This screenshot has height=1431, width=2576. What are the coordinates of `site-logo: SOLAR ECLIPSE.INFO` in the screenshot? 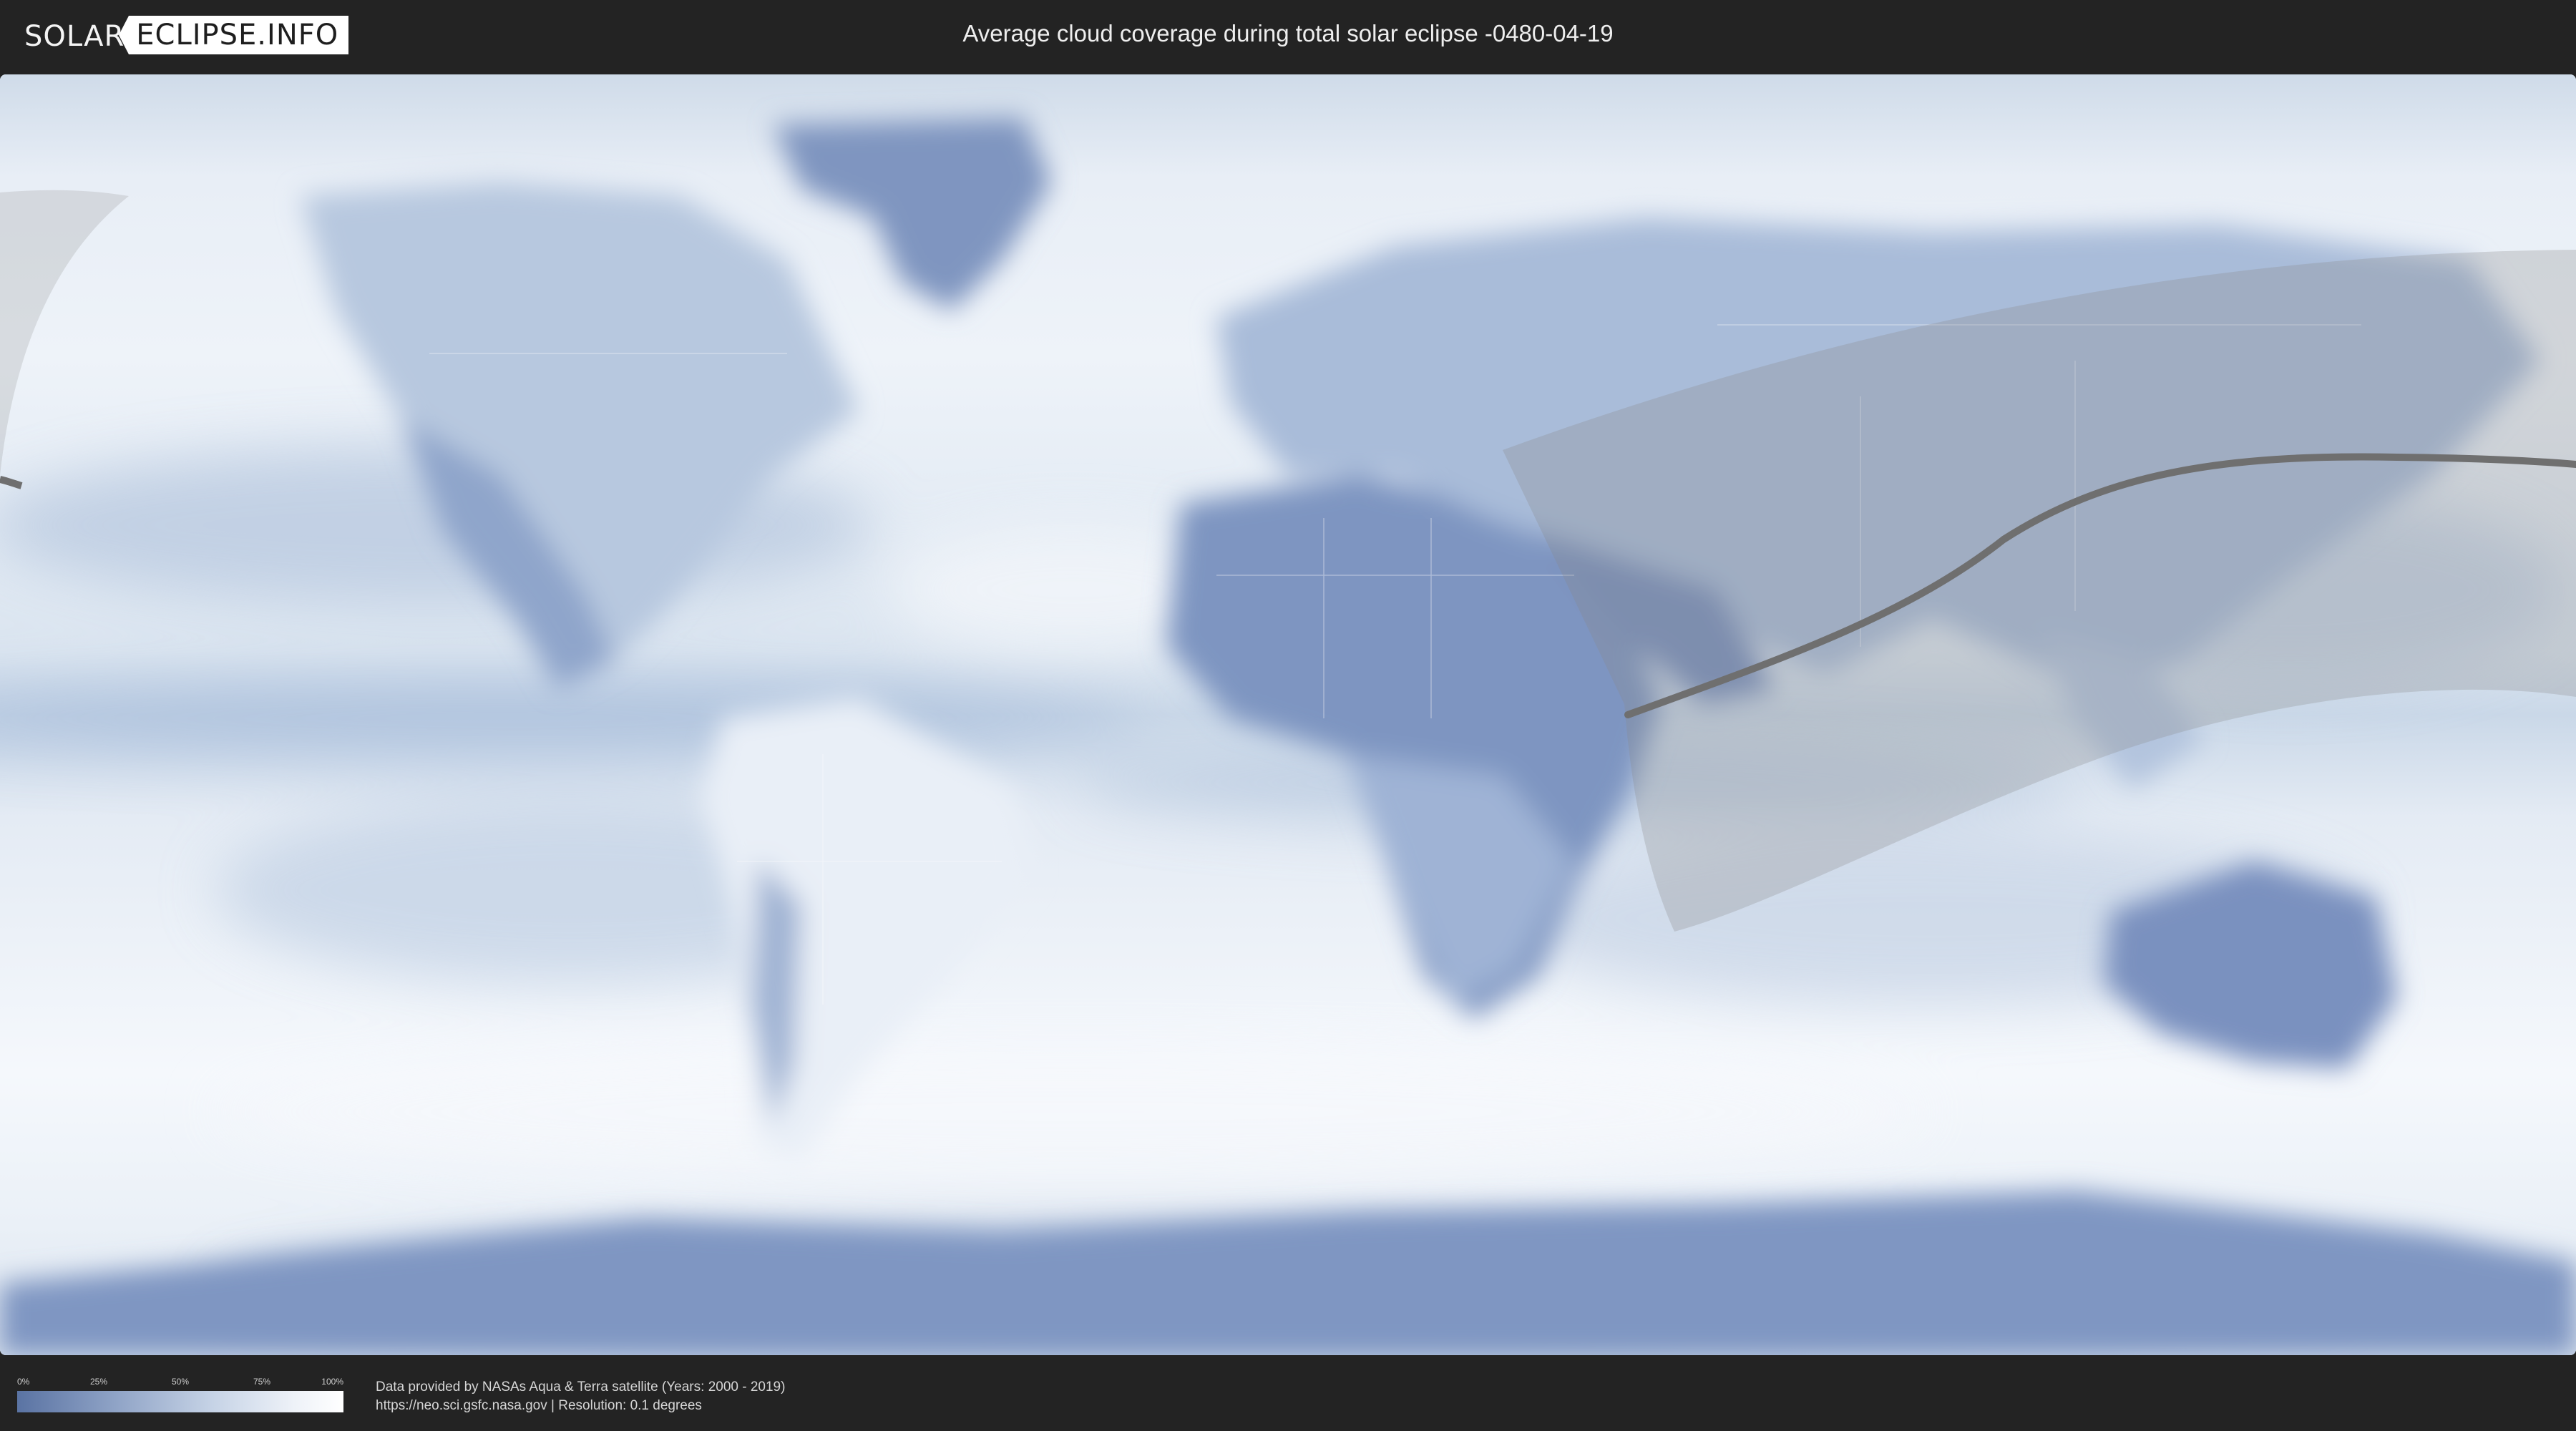 It's located at (184, 35).